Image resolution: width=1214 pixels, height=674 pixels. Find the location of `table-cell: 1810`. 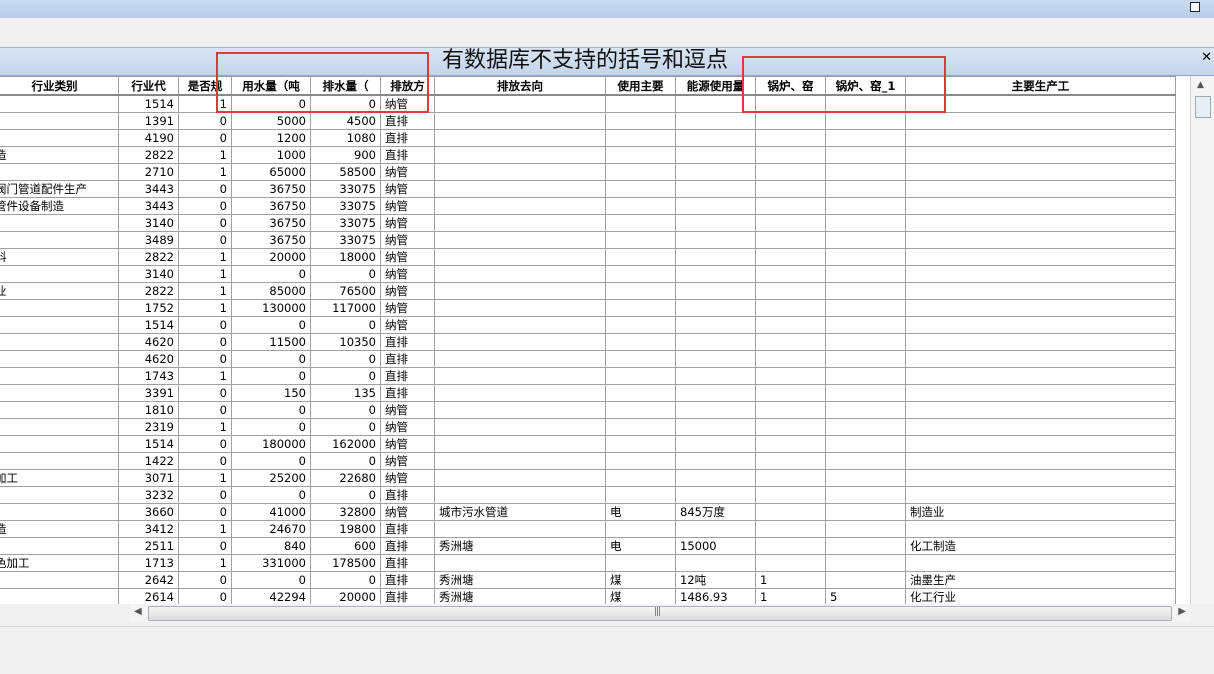

table-cell: 1810 is located at coordinates (148, 410).